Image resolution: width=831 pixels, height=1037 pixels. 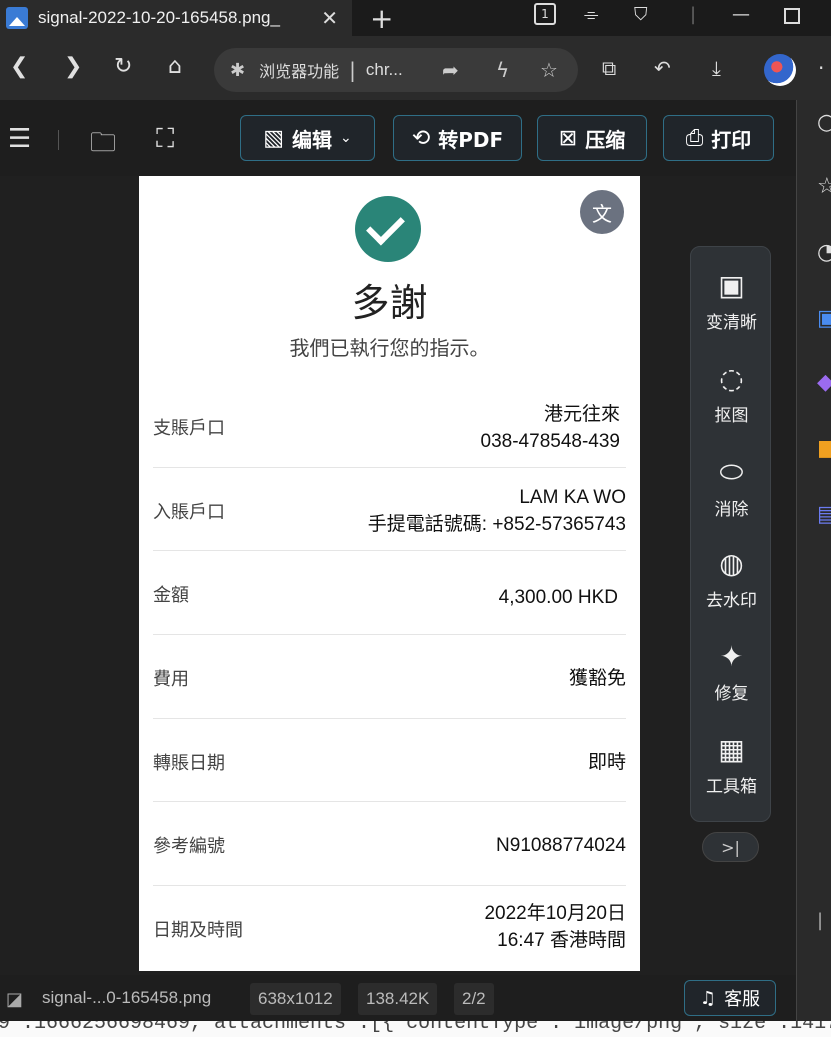 What do you see at coordinates (545, 14) in the screenshot?
I see `workspace-badge: 1` at bounding box center [545, 14].